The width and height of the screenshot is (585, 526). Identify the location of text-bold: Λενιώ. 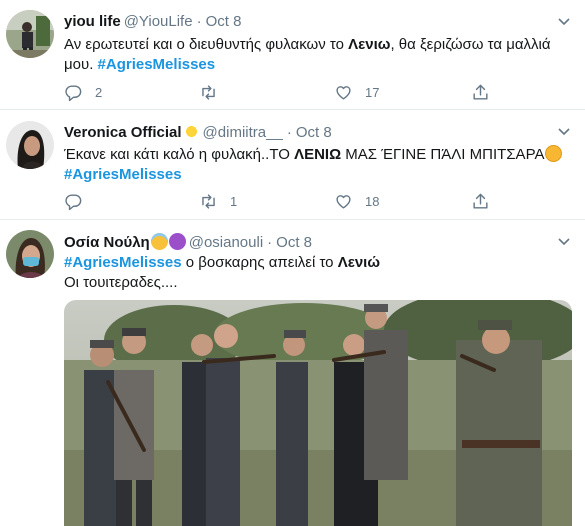
(359, 262).